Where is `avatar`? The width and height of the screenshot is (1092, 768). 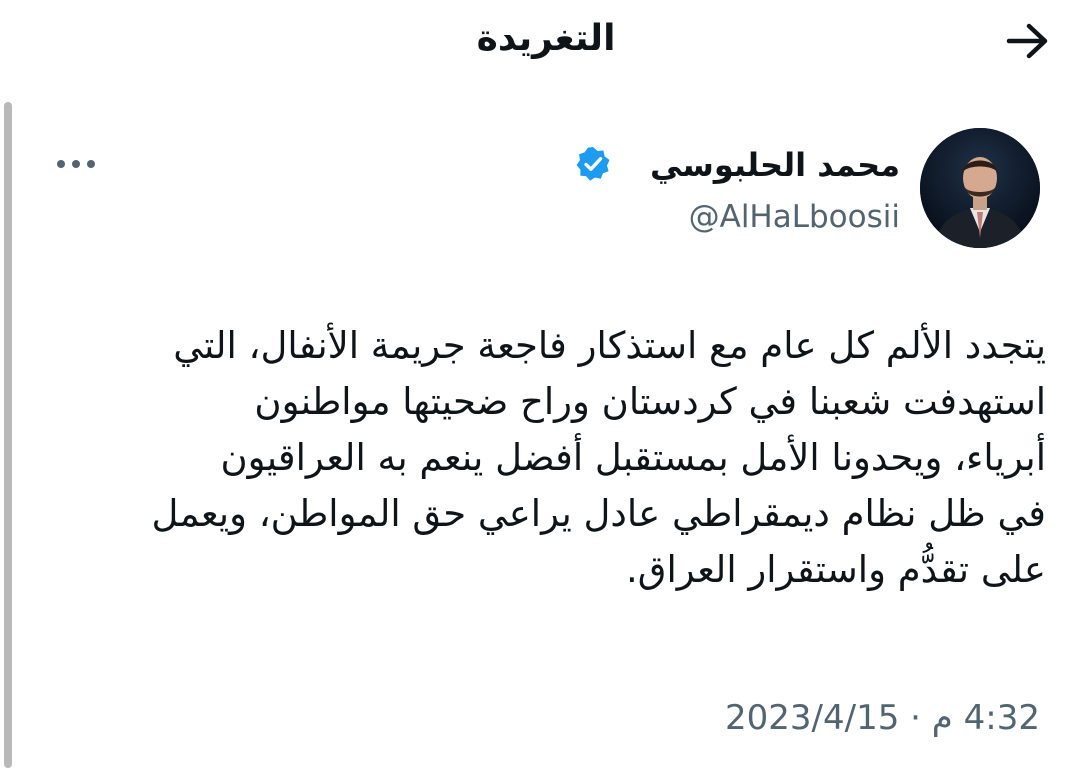
avatar is located at coordinates (980, 188).